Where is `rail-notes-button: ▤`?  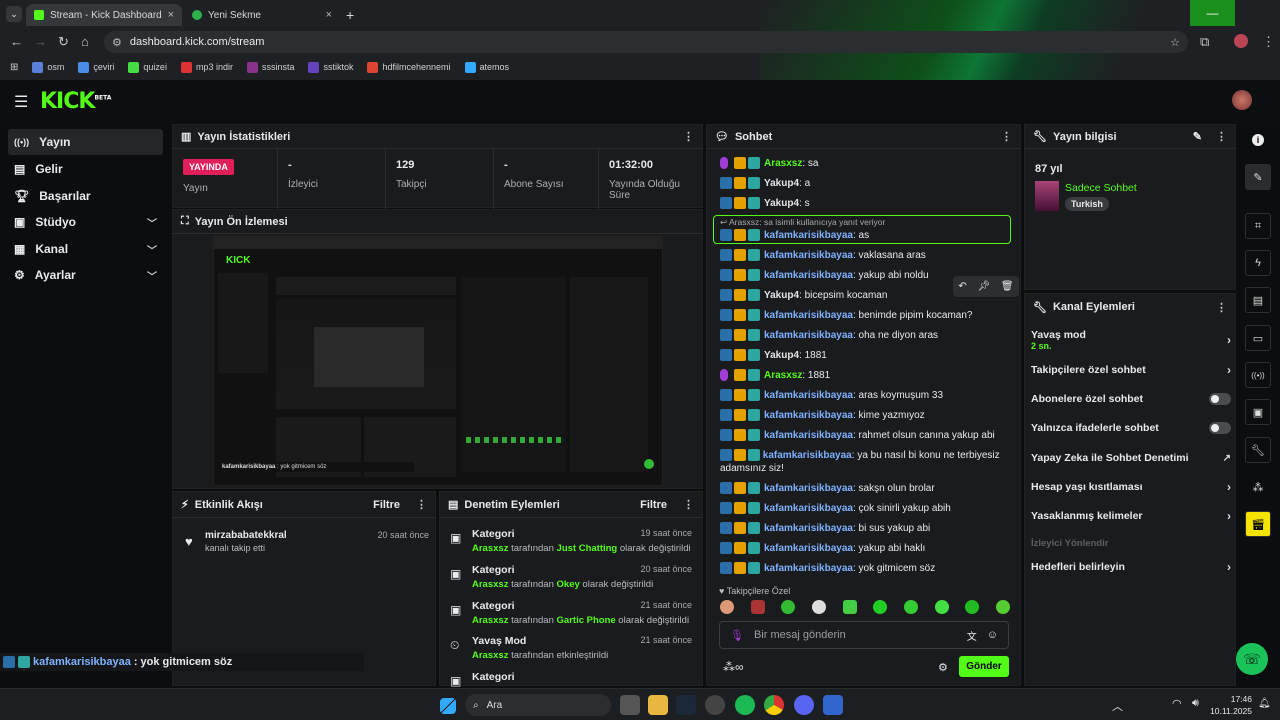
rail-notes-button: ▤ is located at coordinates (1258, 300).